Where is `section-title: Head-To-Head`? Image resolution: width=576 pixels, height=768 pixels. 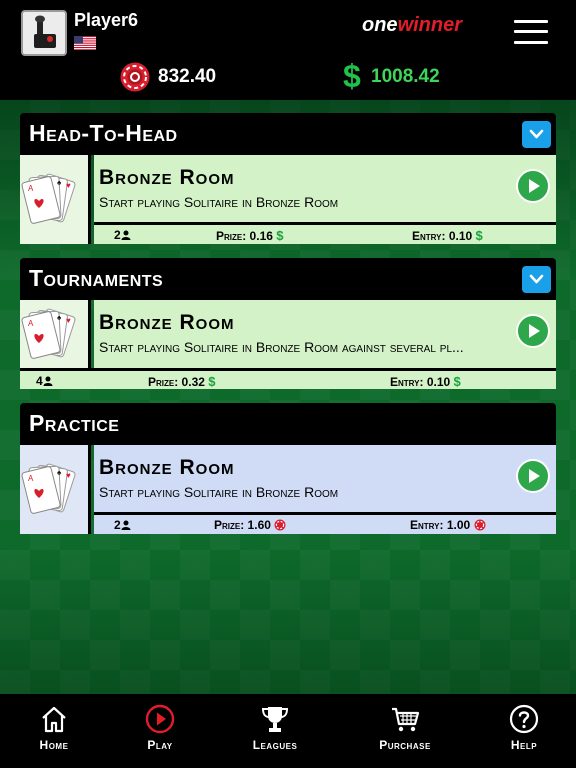
section-title: Head-To-Head is located at coordinates (103, 133).